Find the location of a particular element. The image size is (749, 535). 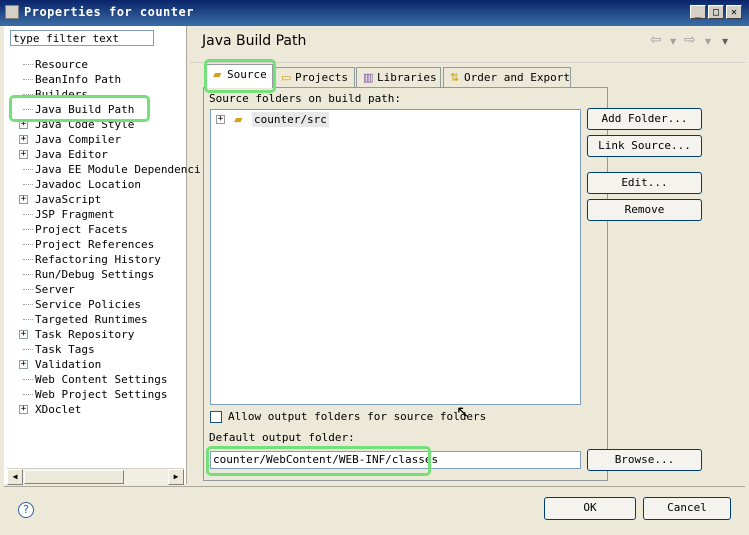

source-folder-label: counter/src is located at coordinates (290, 119).